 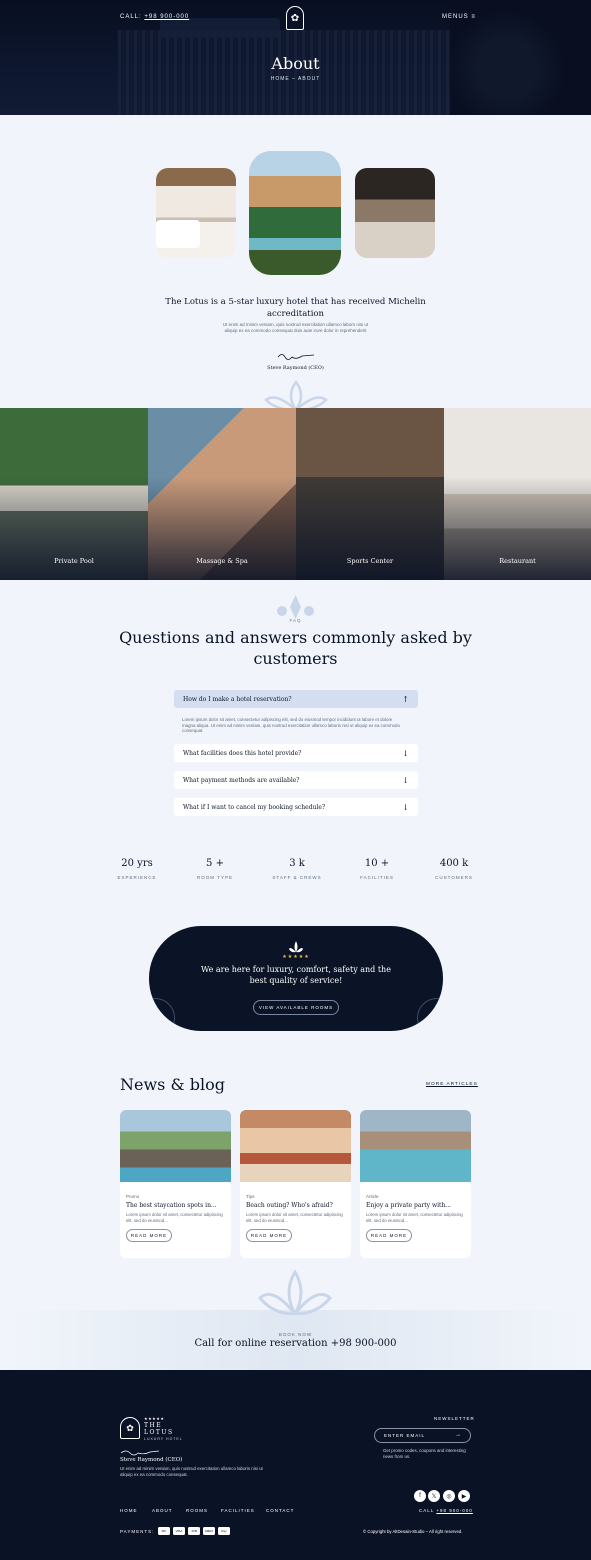 I want to click on arrow-right-icon: →, so click(x=458, y=1435).